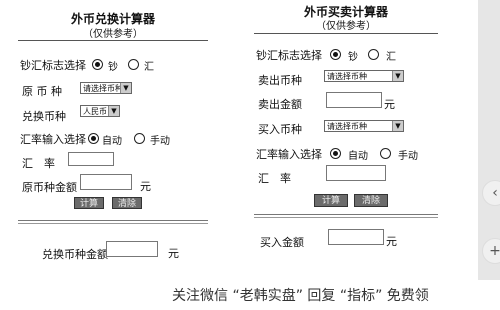 The image size is (500, 310). I want to click on sell-amount-unit: 元, so click(389, 104).